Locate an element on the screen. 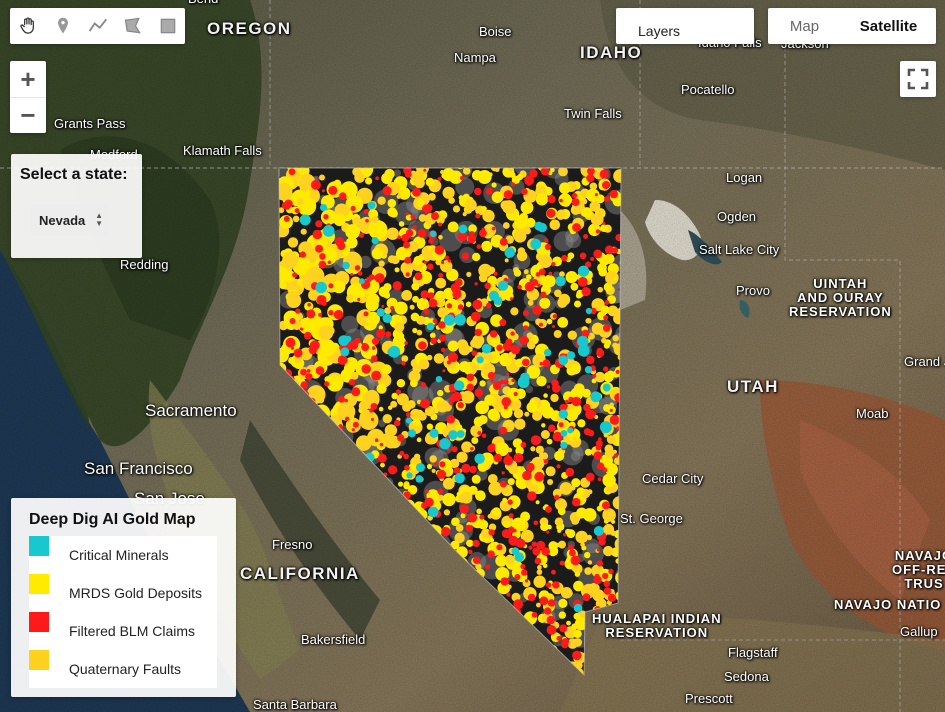  legend-item: Critical Minerals is located at coordinates (123, 555).